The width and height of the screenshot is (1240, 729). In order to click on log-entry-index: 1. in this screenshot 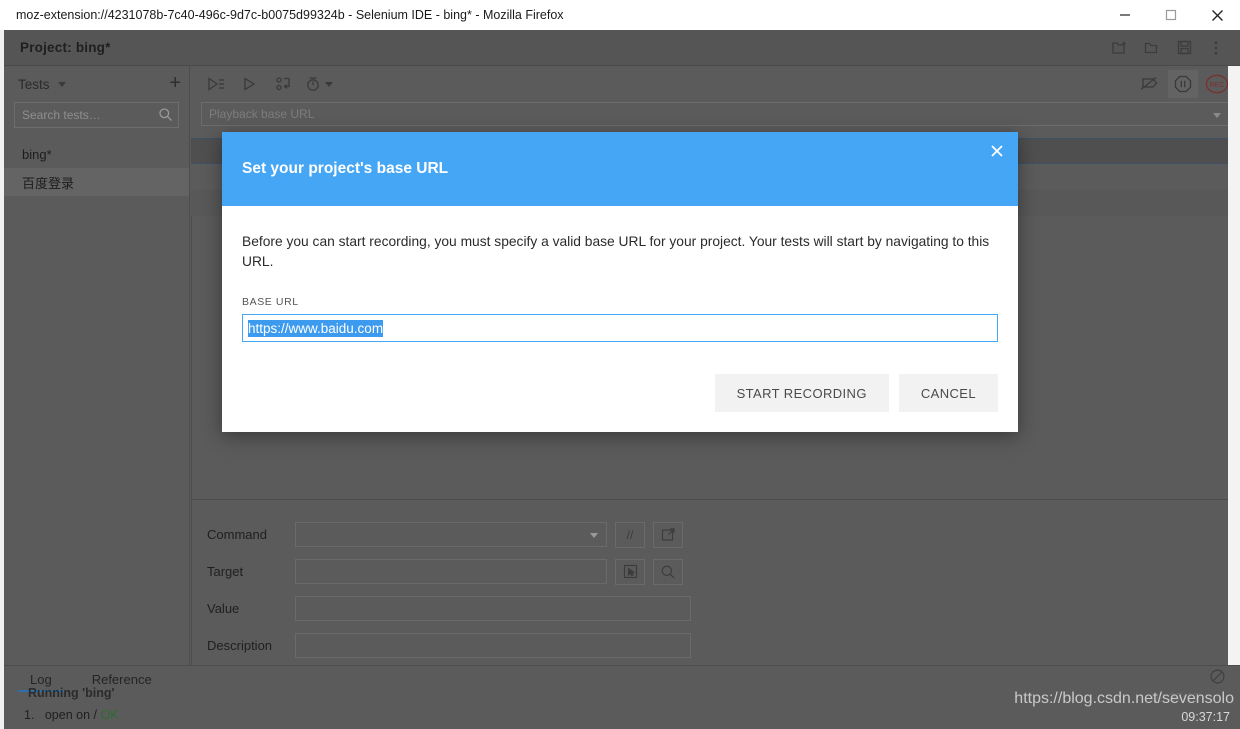, I will do `click(29, 715)`.